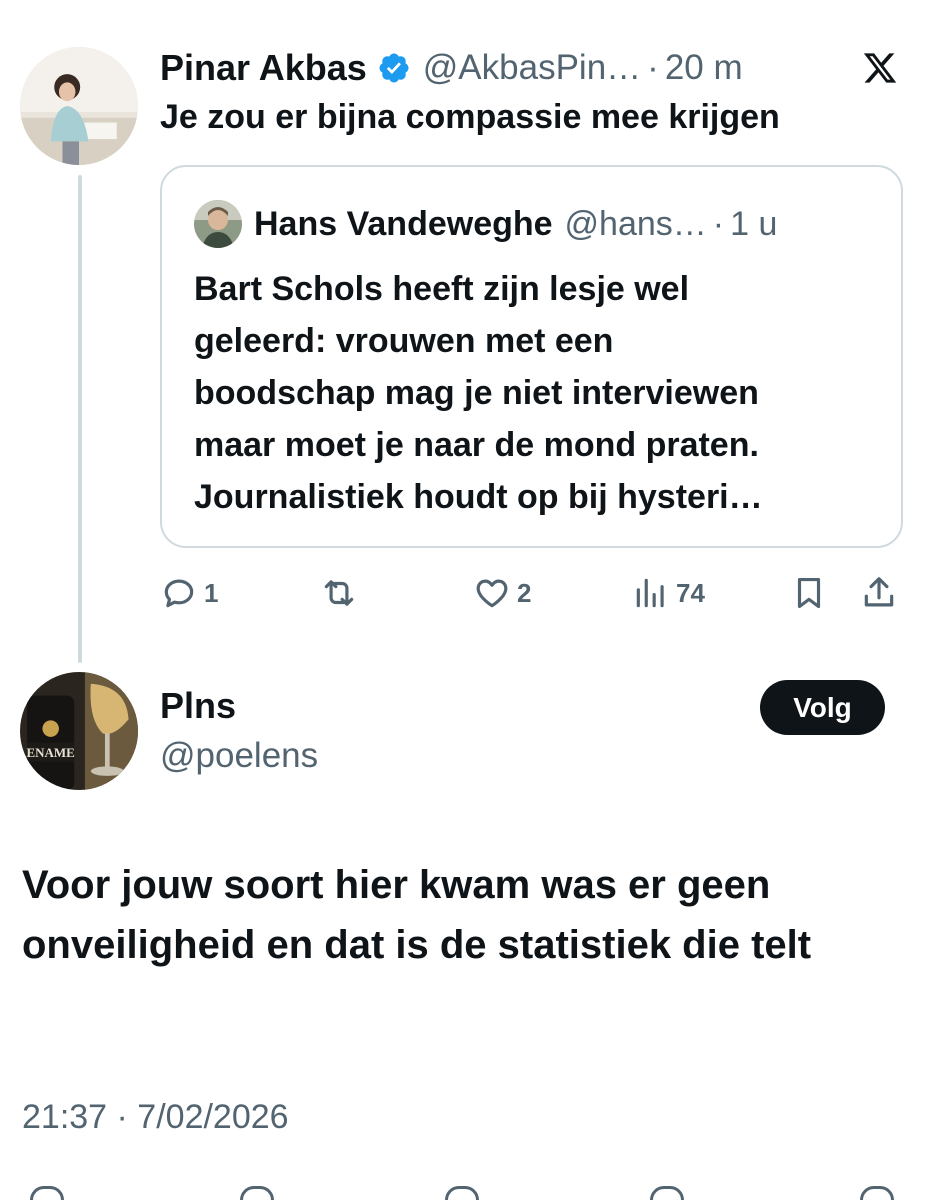  I want to click on reply-count: 1, so click(211, 592).